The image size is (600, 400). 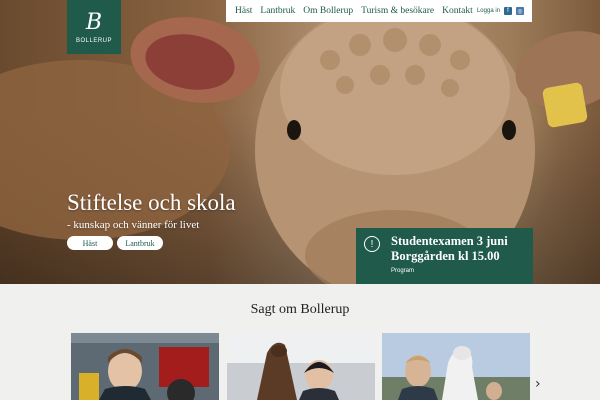 I want to click on testimonial-photo-rider-horse, so click(x=301, y=366).